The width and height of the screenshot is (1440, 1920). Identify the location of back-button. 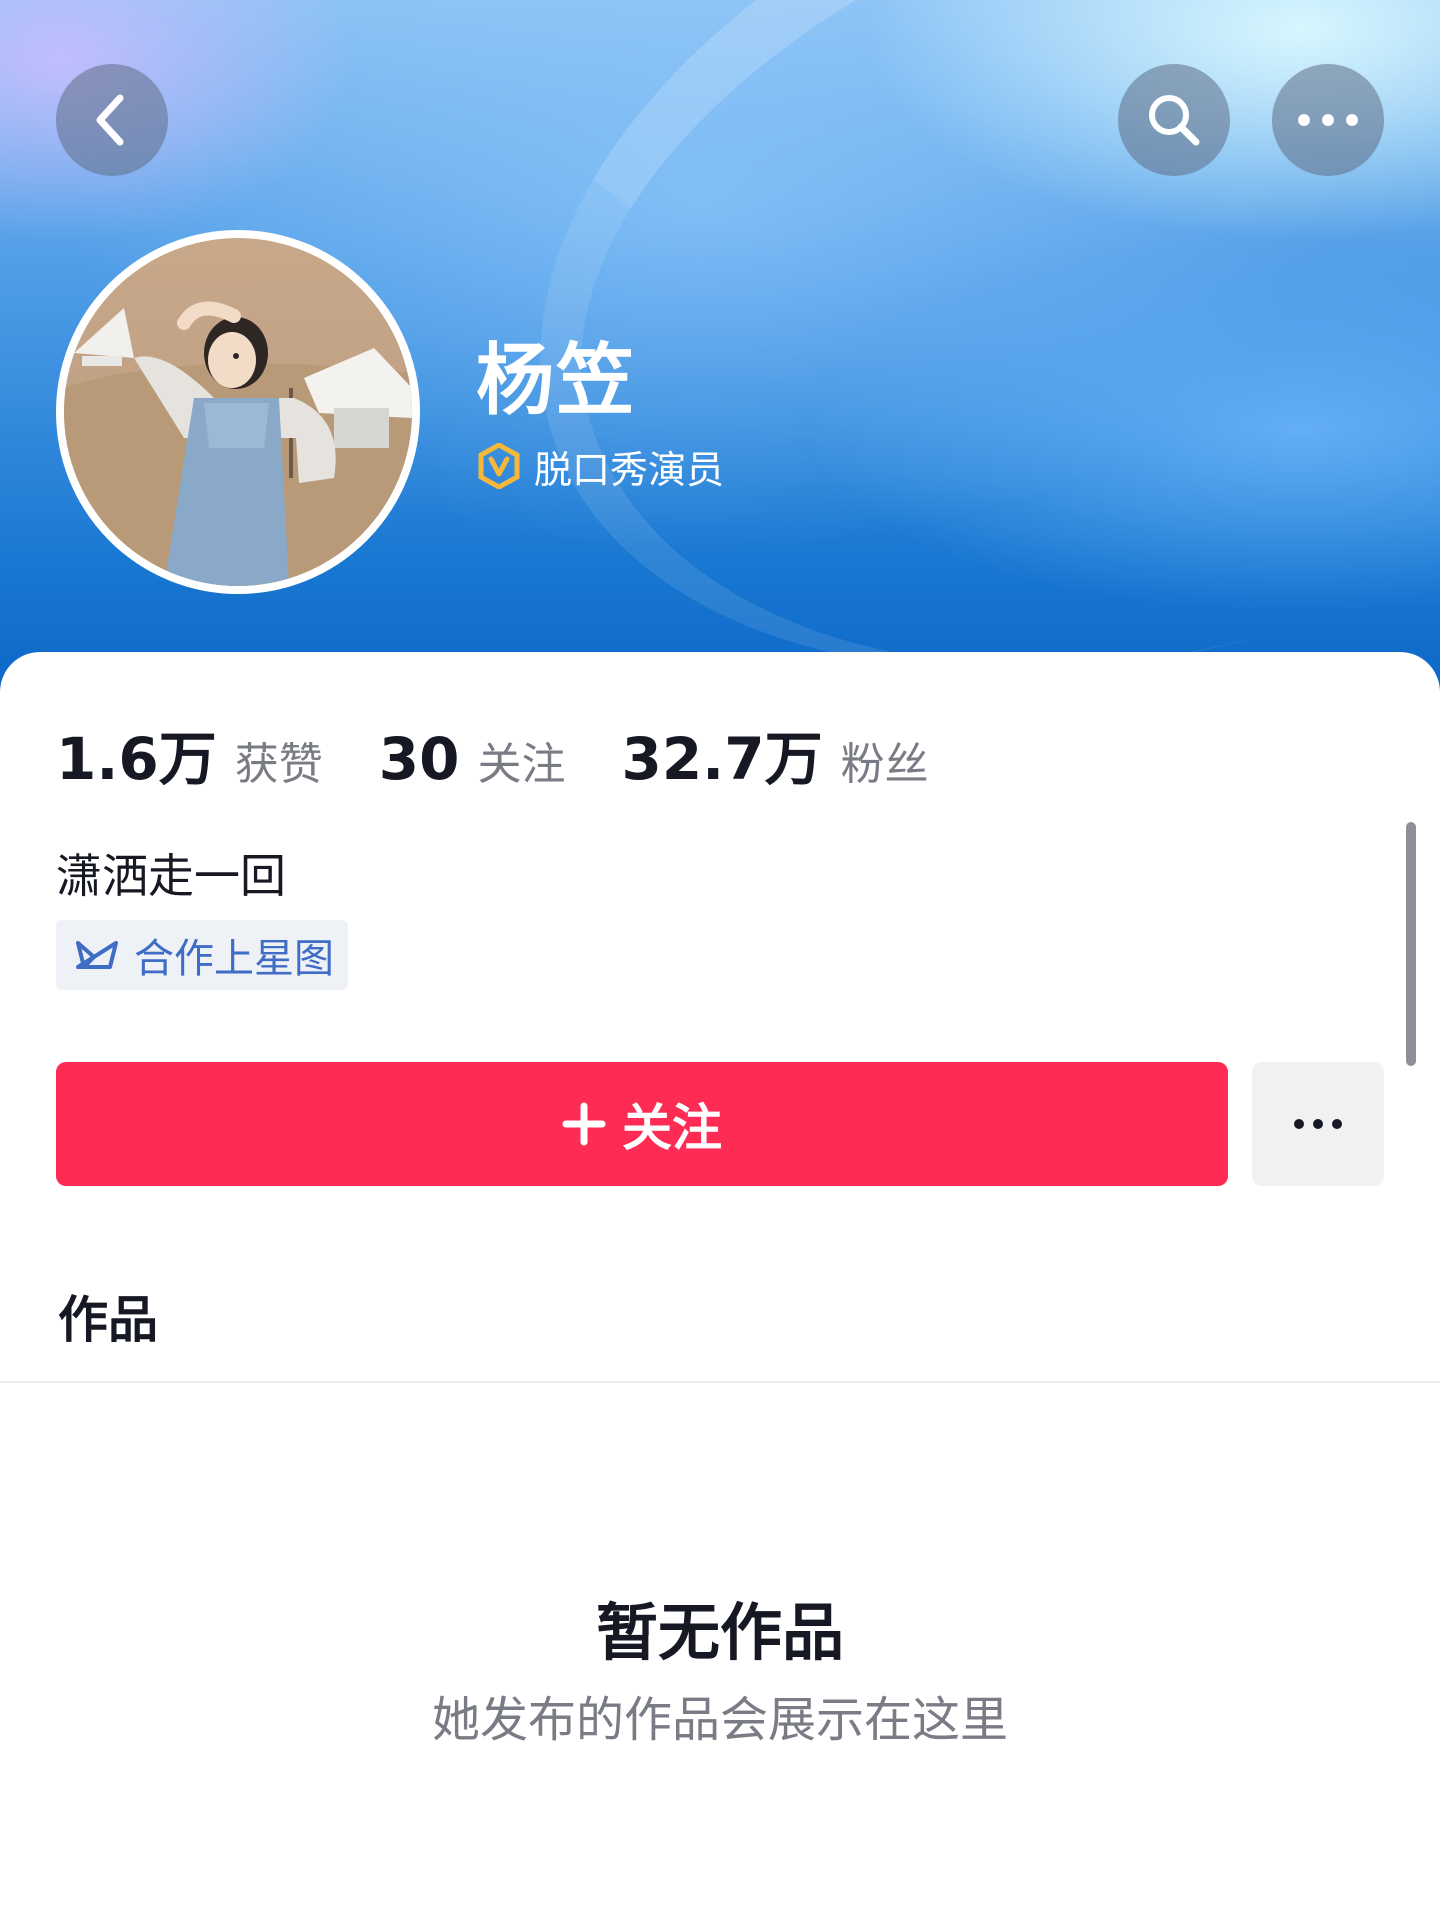
(112, 120).